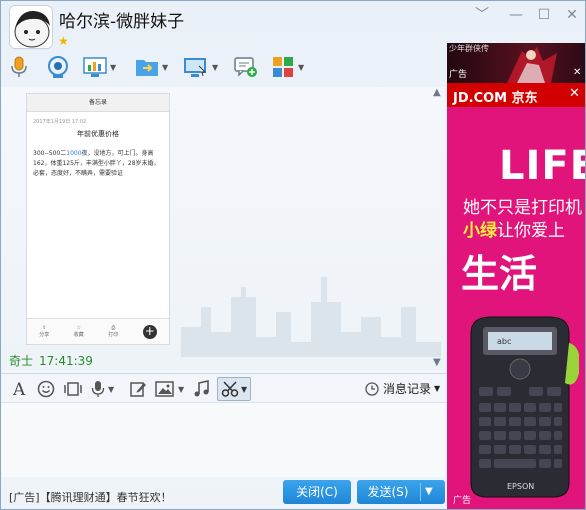 The image size is (586, 510). I want to click on apps-button: ▼, so click(287, 67).